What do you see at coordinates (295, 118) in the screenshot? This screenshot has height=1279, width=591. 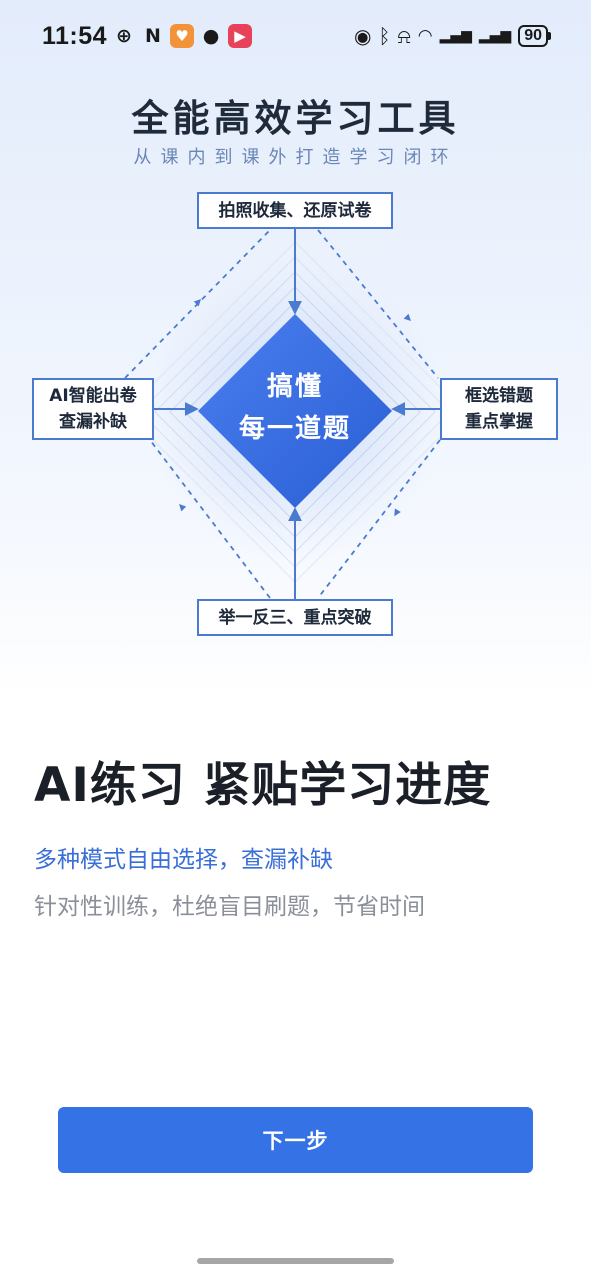 I see `hero-title: 全能高效学习工具` at bounding box center [295, 118].